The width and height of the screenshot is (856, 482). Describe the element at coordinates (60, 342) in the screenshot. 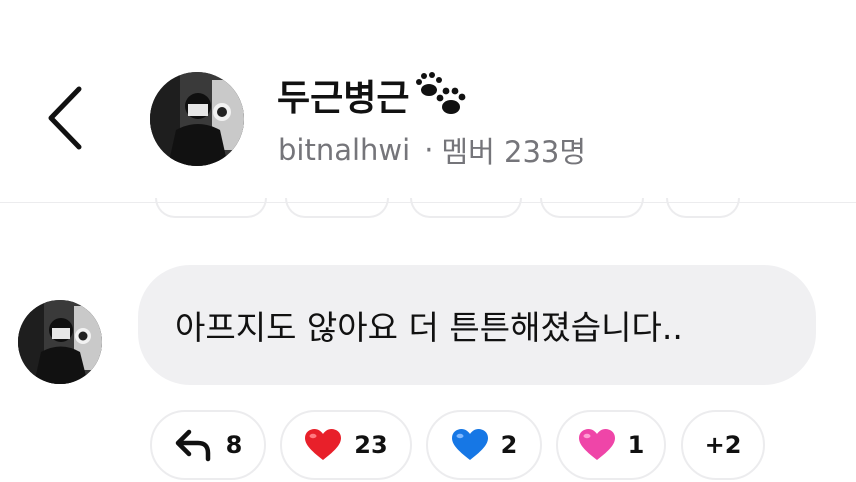

I see `sender-avatar` at that location.